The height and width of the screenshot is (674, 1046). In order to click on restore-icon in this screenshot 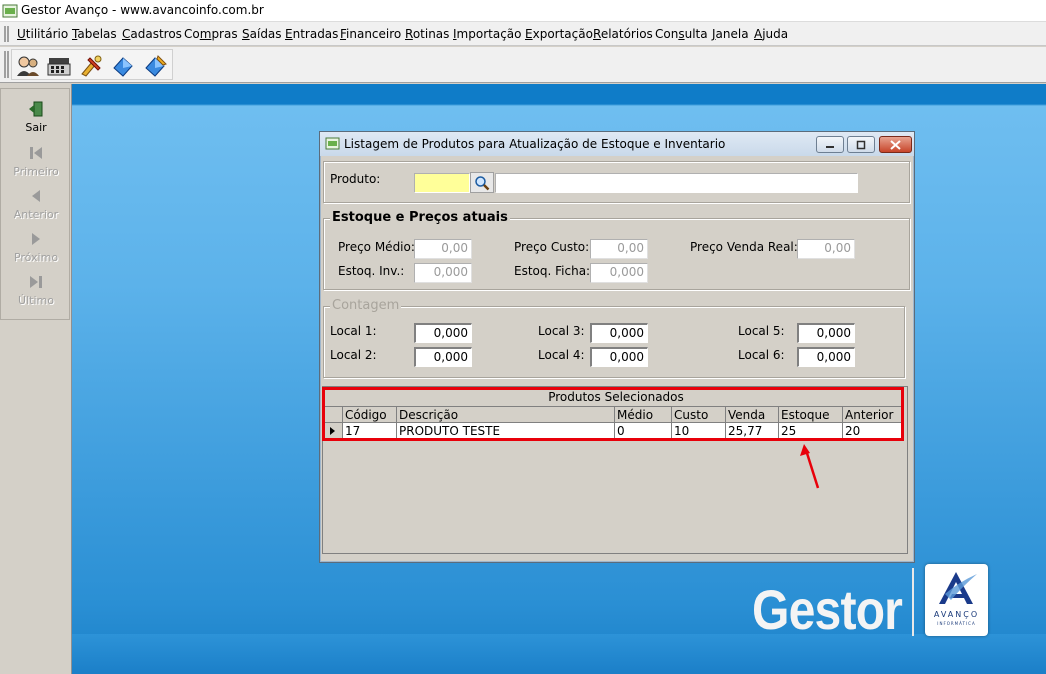, I will do `click(861, 144)`.